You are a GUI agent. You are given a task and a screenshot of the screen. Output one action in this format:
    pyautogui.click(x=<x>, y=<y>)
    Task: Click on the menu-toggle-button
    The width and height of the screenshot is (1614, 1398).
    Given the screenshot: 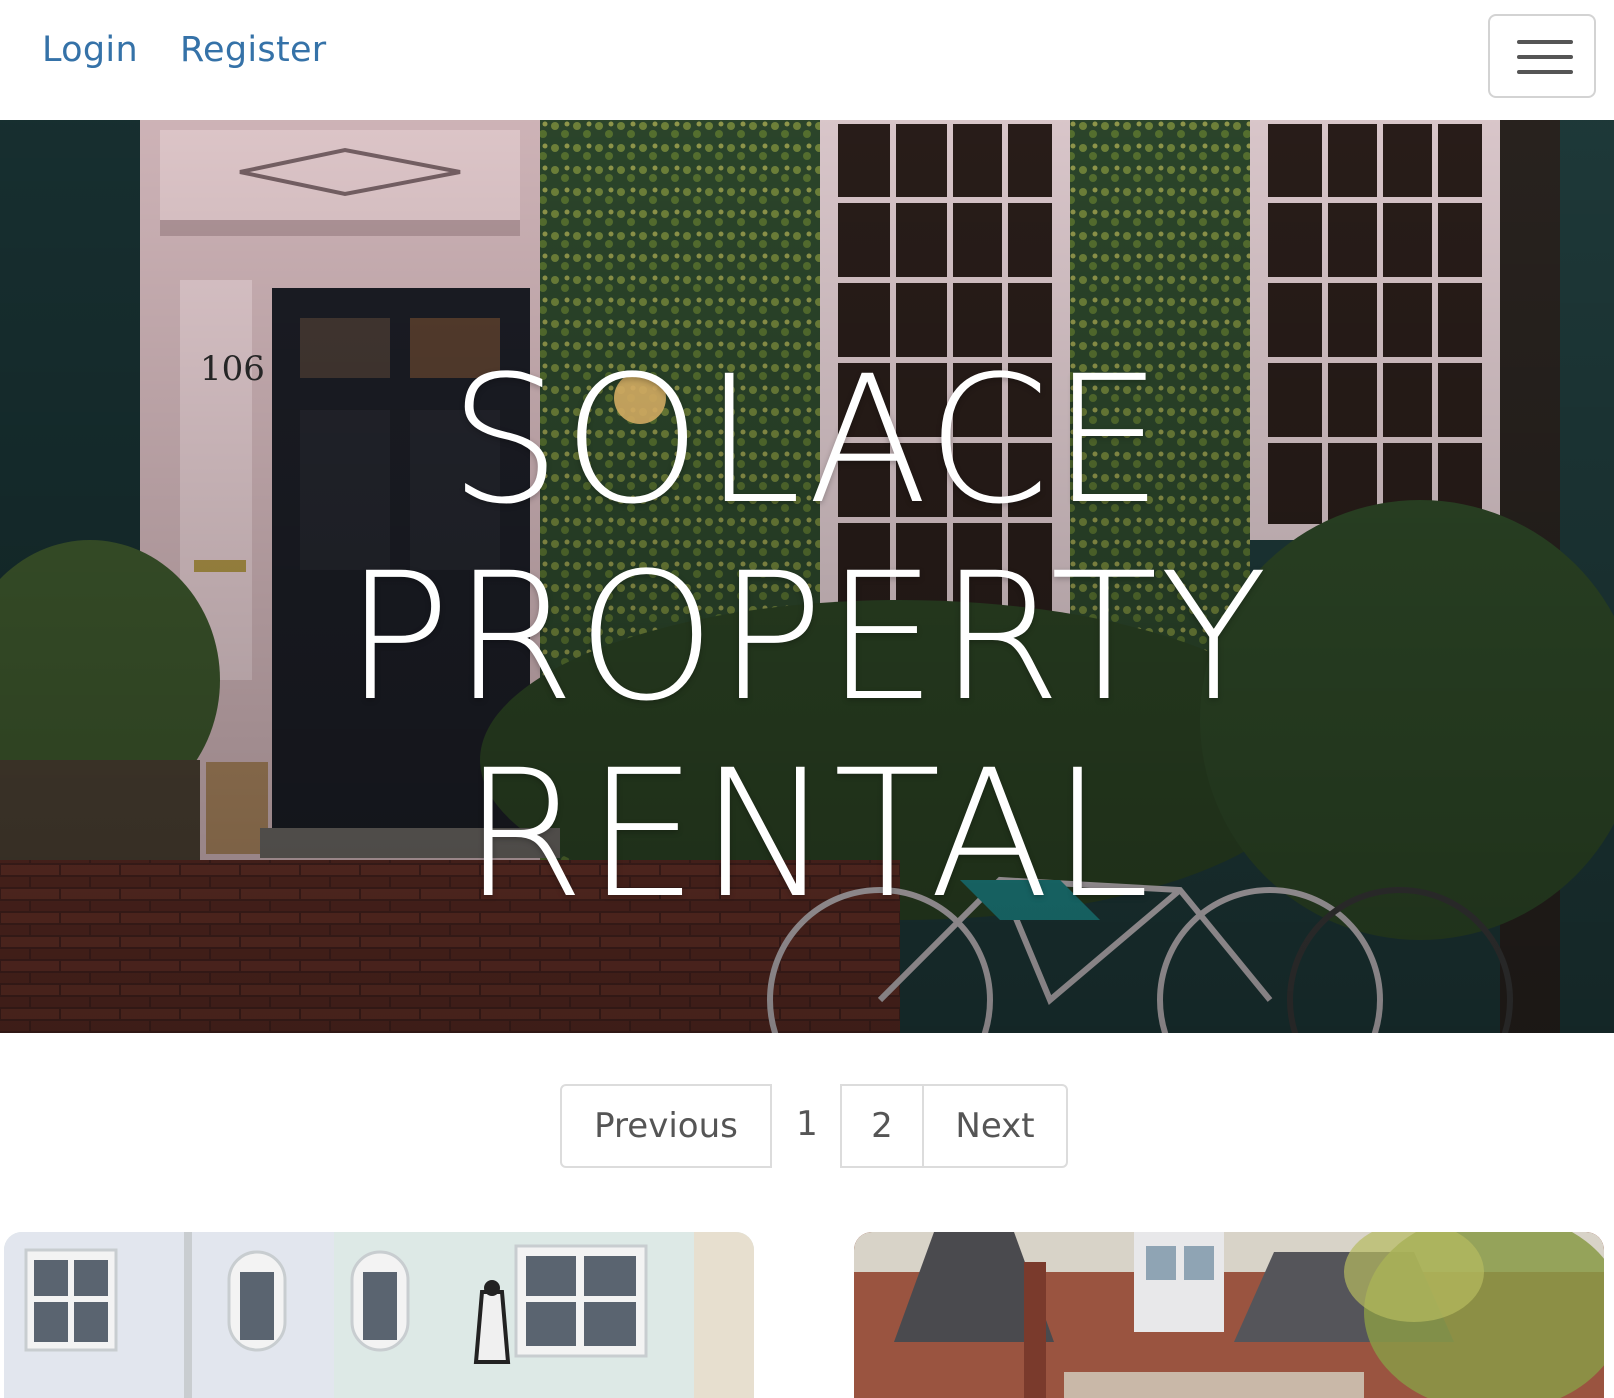 What is the action you would take?
    pyautogui.click(x=1542, y=56)
    